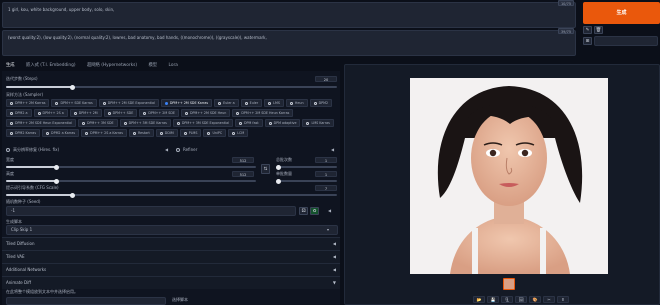  What do you see at coordinates (493, 299) in the screenshot?
I see `save-icon: 💾` at bounding box center [493, 299].